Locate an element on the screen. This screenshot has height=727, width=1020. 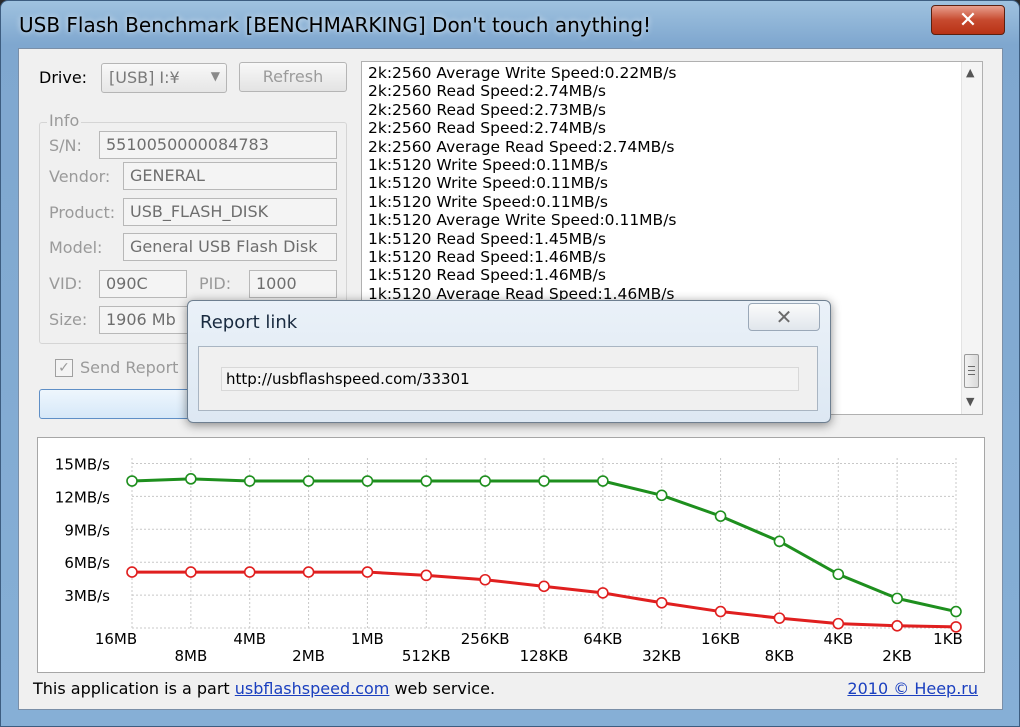
report-url-field: http://usbflashspeed.com/33301 is located at coordinates (510, 379).